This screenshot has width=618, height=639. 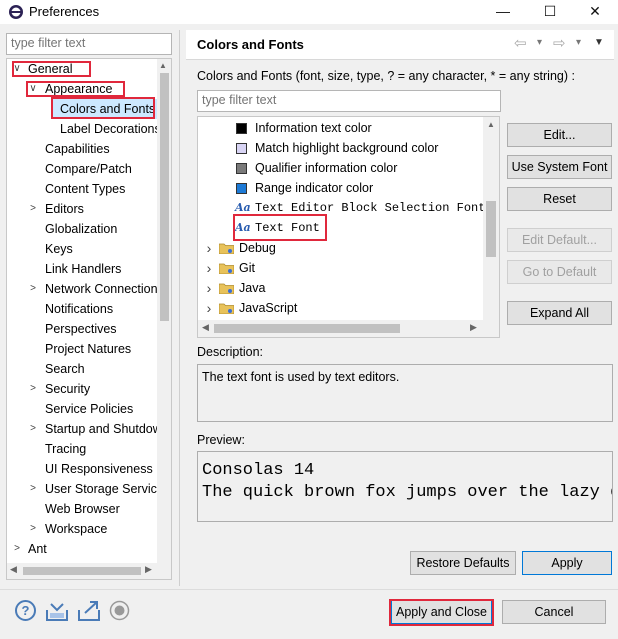 What do you see at coordinates (119, 610) in the screenshot?
I see `record-icon` at bounding box center [119, 610].